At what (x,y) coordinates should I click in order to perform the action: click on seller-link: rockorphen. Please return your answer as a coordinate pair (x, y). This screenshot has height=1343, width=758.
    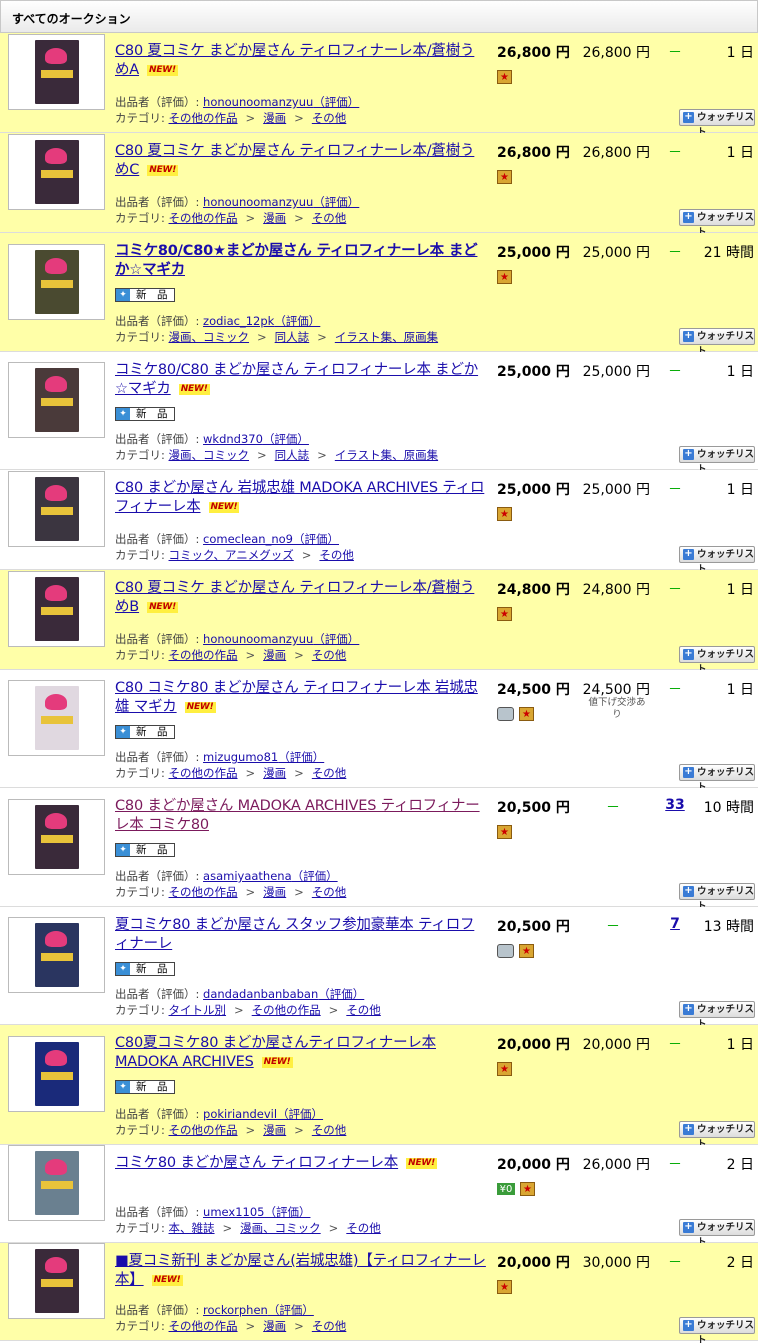
    Looking at the image, I should click on (235, 1310).